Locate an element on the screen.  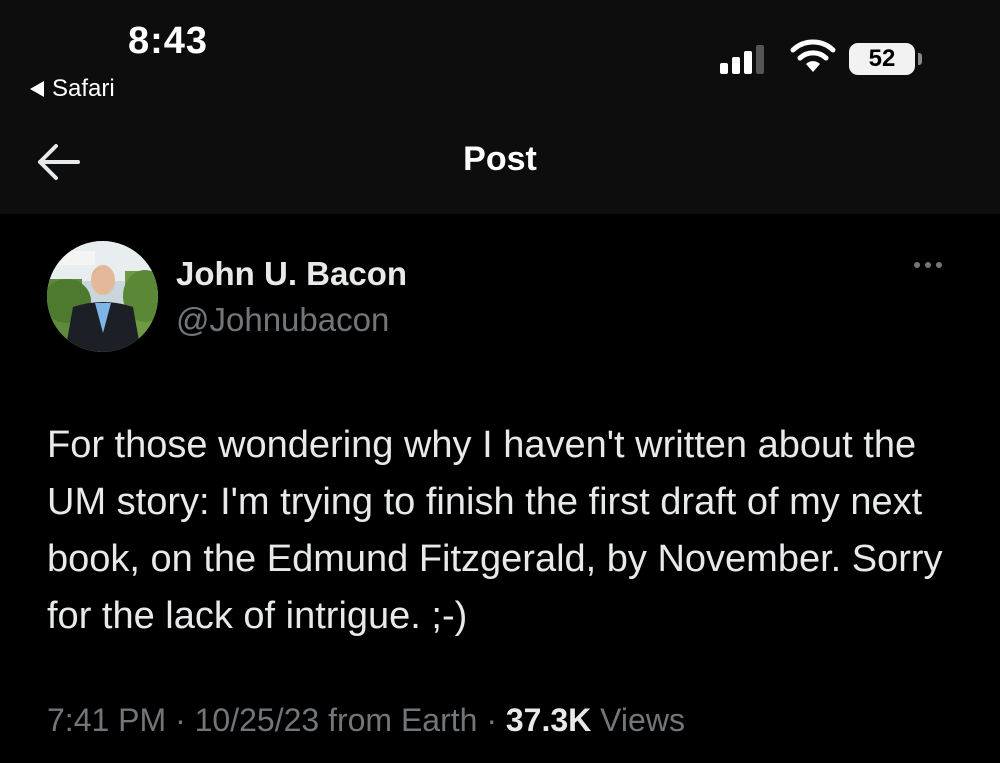
post-date: 10/25/23 is located at coordinates (257, 720).